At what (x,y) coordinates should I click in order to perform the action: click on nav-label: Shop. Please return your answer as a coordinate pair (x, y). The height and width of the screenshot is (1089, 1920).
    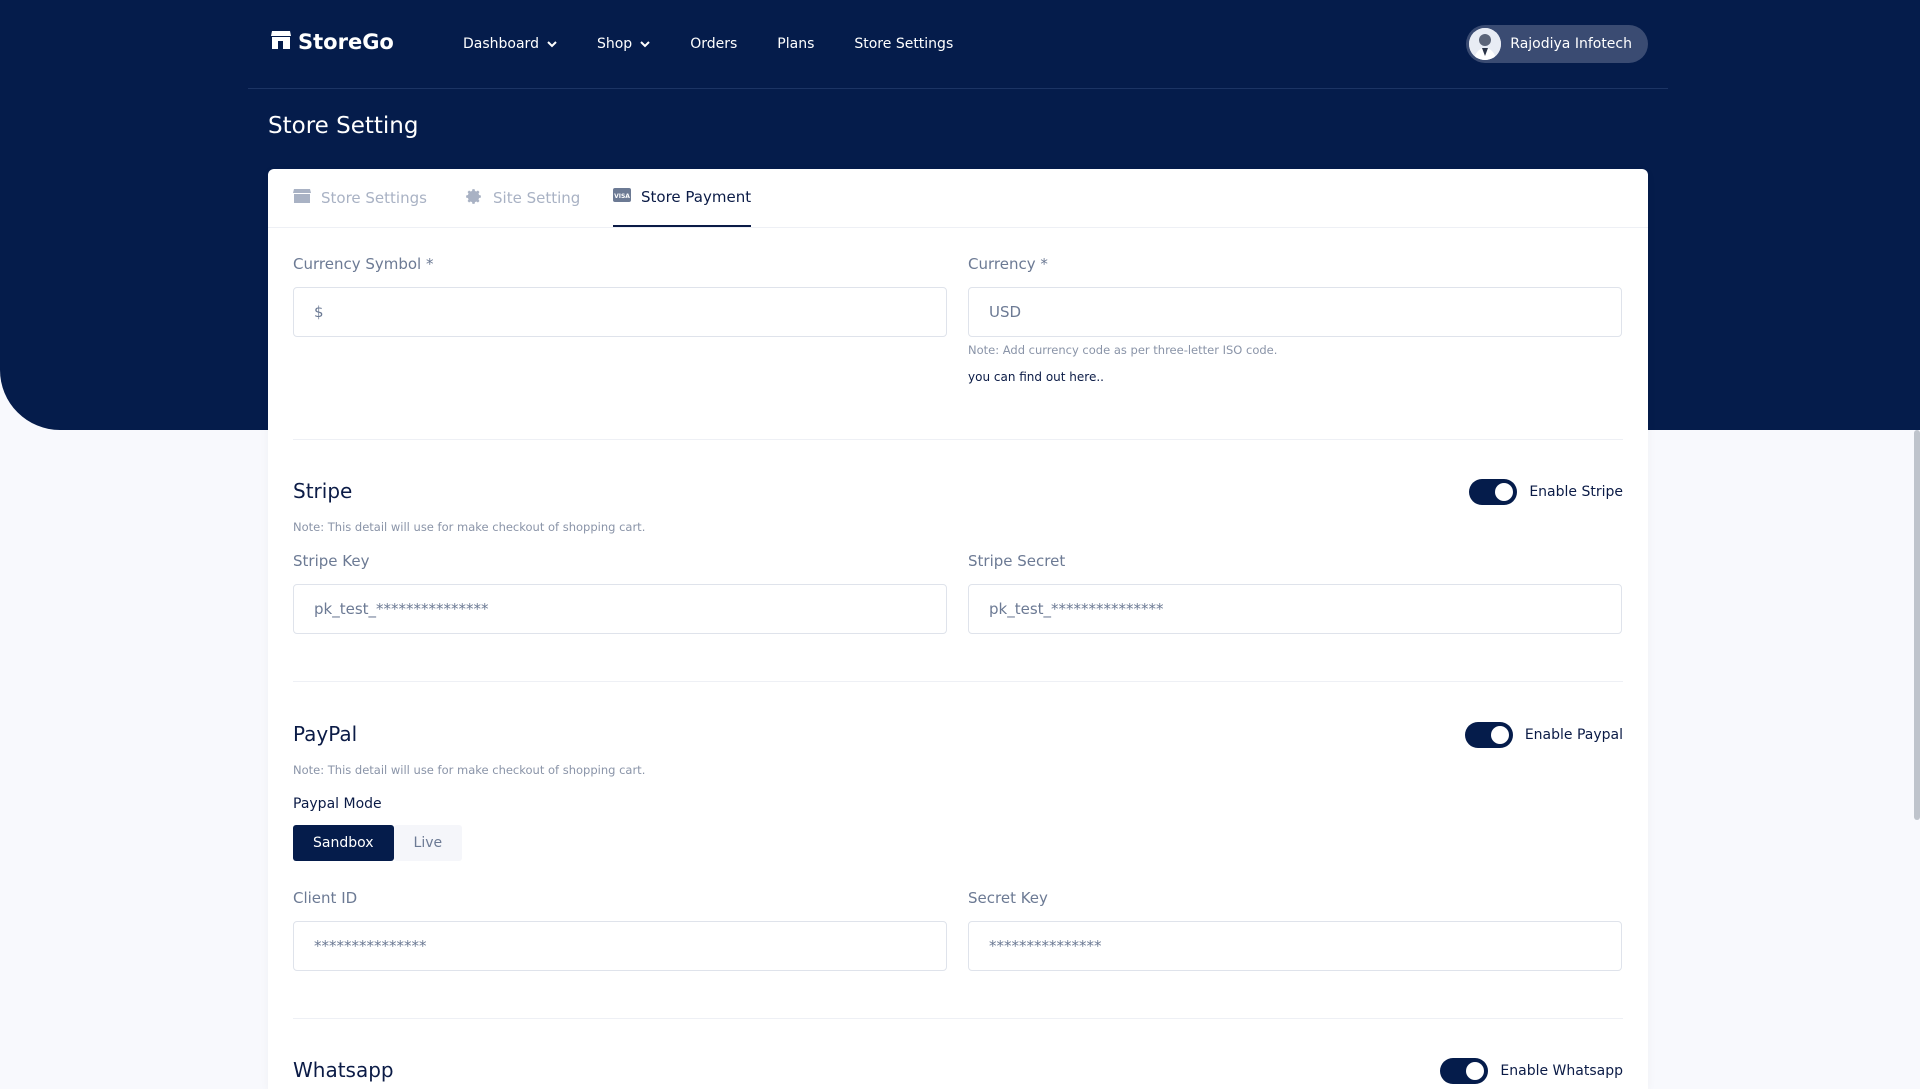
    Looking at the image, I should click on (614, 44).